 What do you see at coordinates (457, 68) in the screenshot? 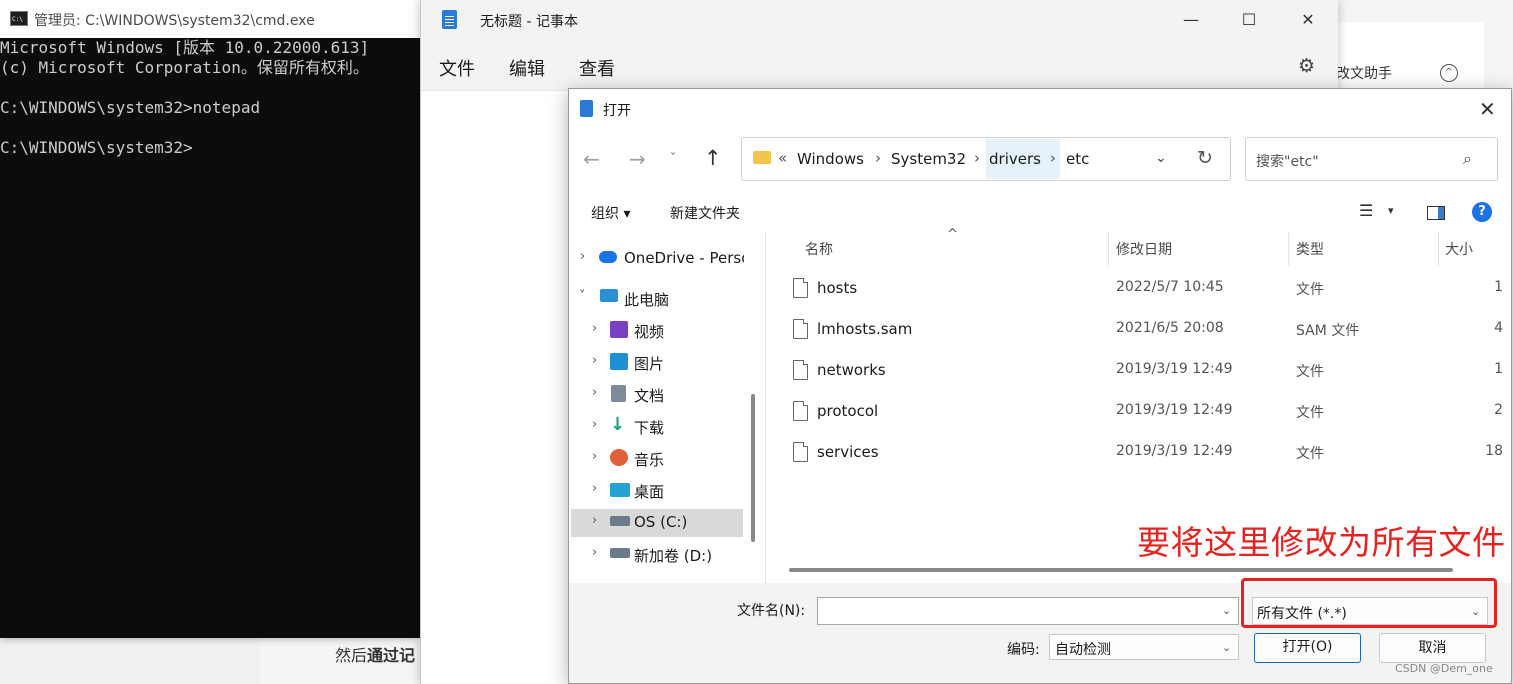
I see `menu-file: 文件` at bounding box center [457, 68].